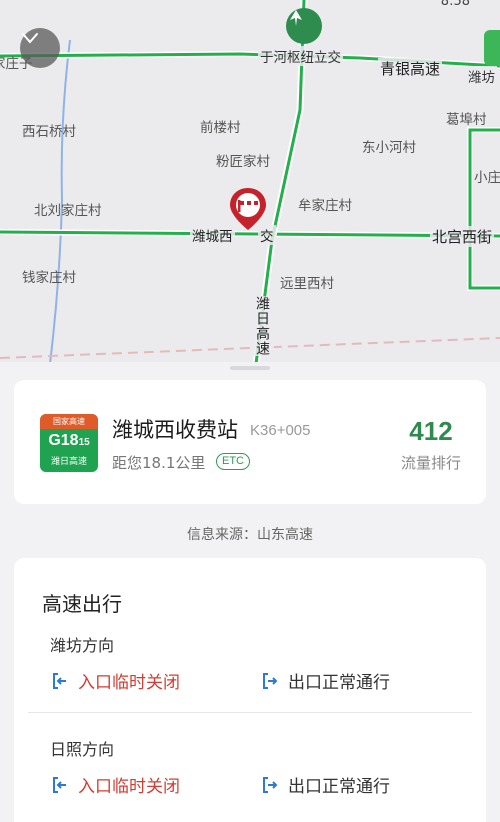  What do you see at coordinates (250, 368) in the screenshot?
I see `drag-handle` at bounding box center [250, 368].